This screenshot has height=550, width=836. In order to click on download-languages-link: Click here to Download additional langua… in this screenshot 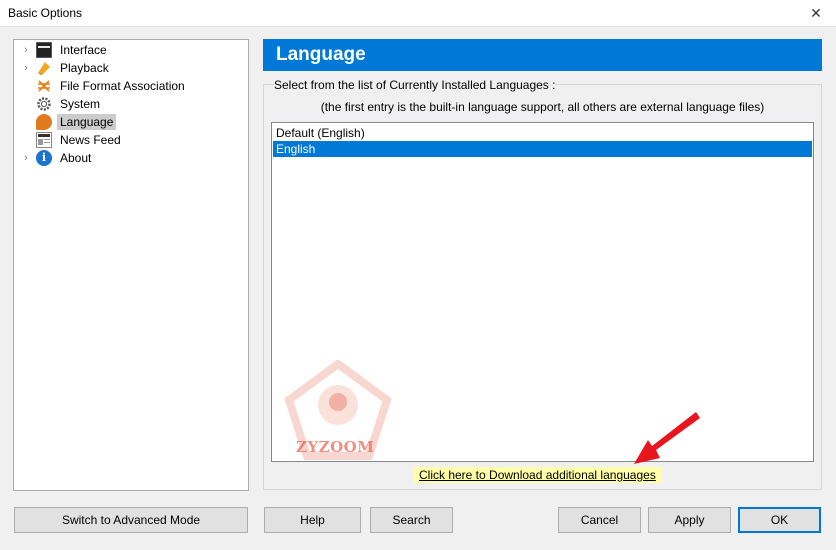, I will do `click(537, 475)`.